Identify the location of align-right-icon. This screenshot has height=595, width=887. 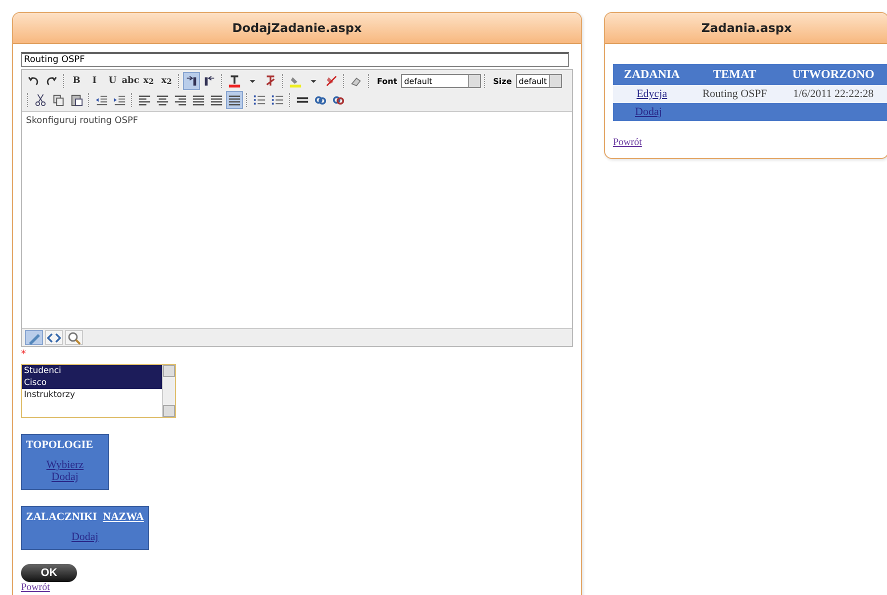
(180, 100).